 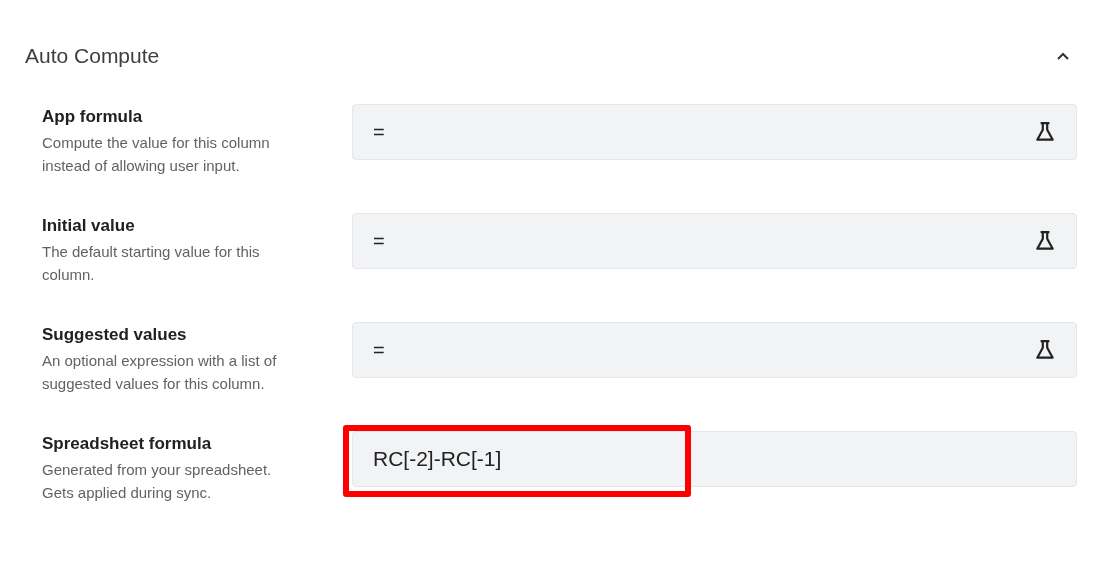 What do you see at coordinates (92, 56) in the screenshot?
I see `section-title: Auto Compute` at bounding box center [92, 56].